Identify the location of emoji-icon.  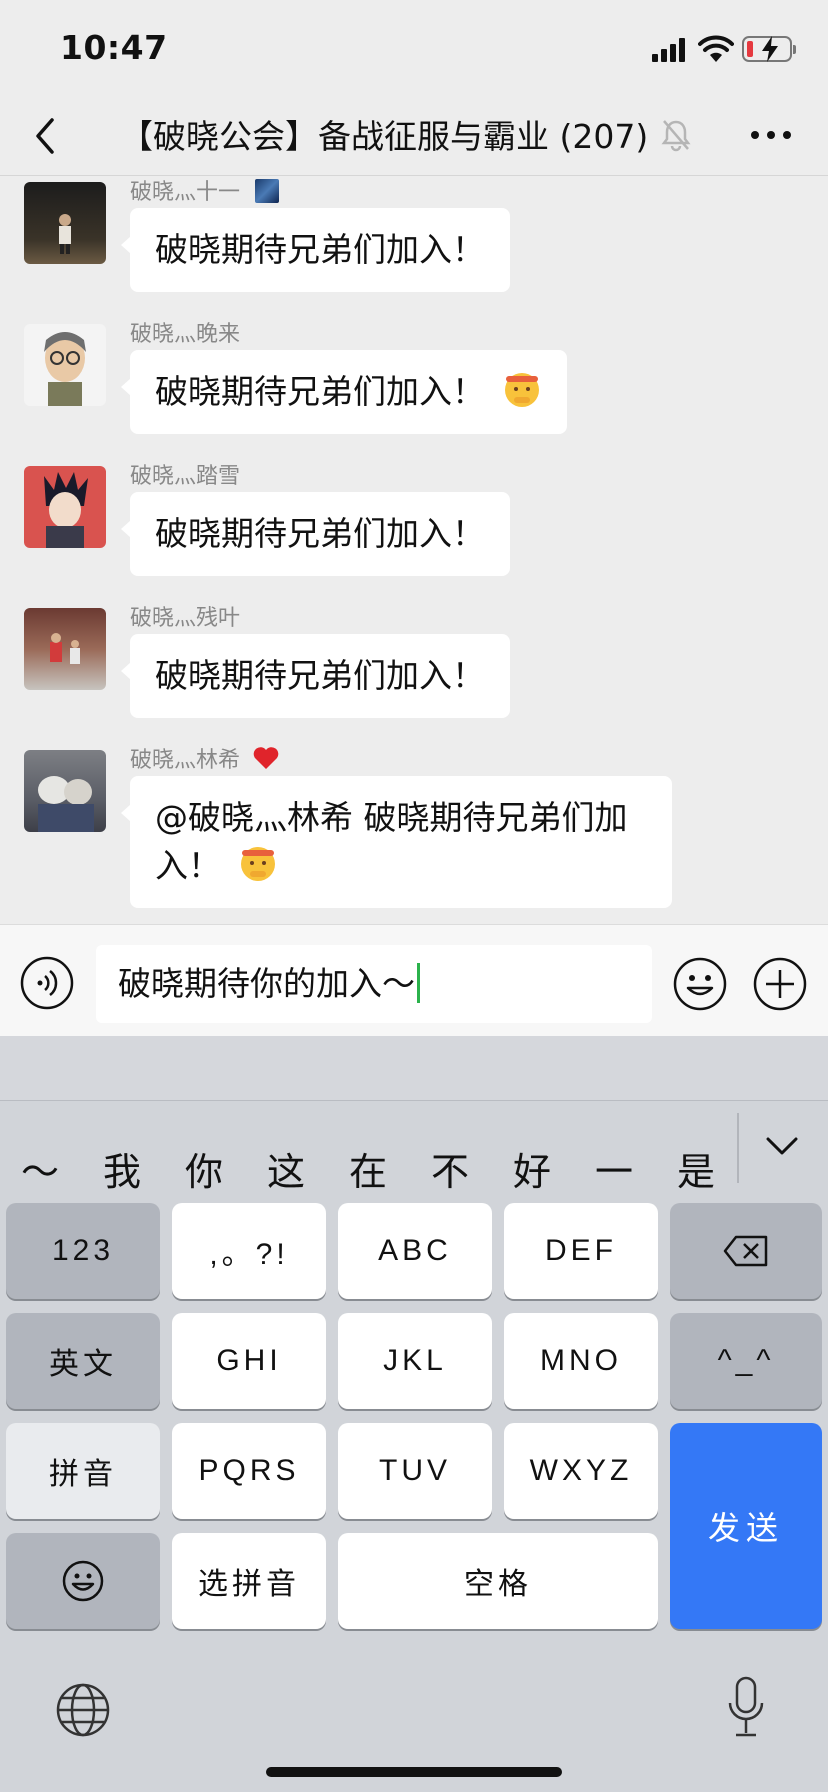
(700, 984).